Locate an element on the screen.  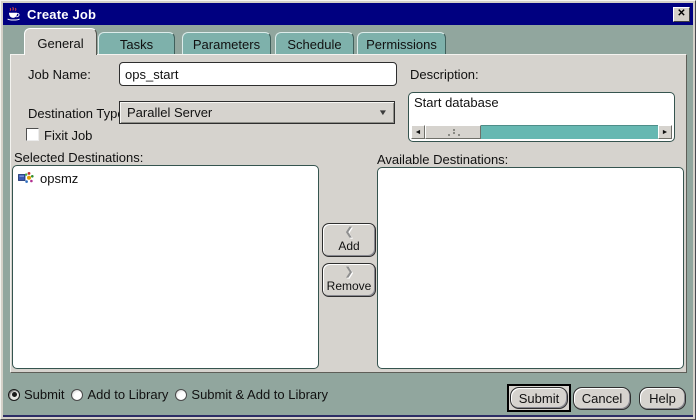
radio-submit: Submit is located at coordinates (36, 394).